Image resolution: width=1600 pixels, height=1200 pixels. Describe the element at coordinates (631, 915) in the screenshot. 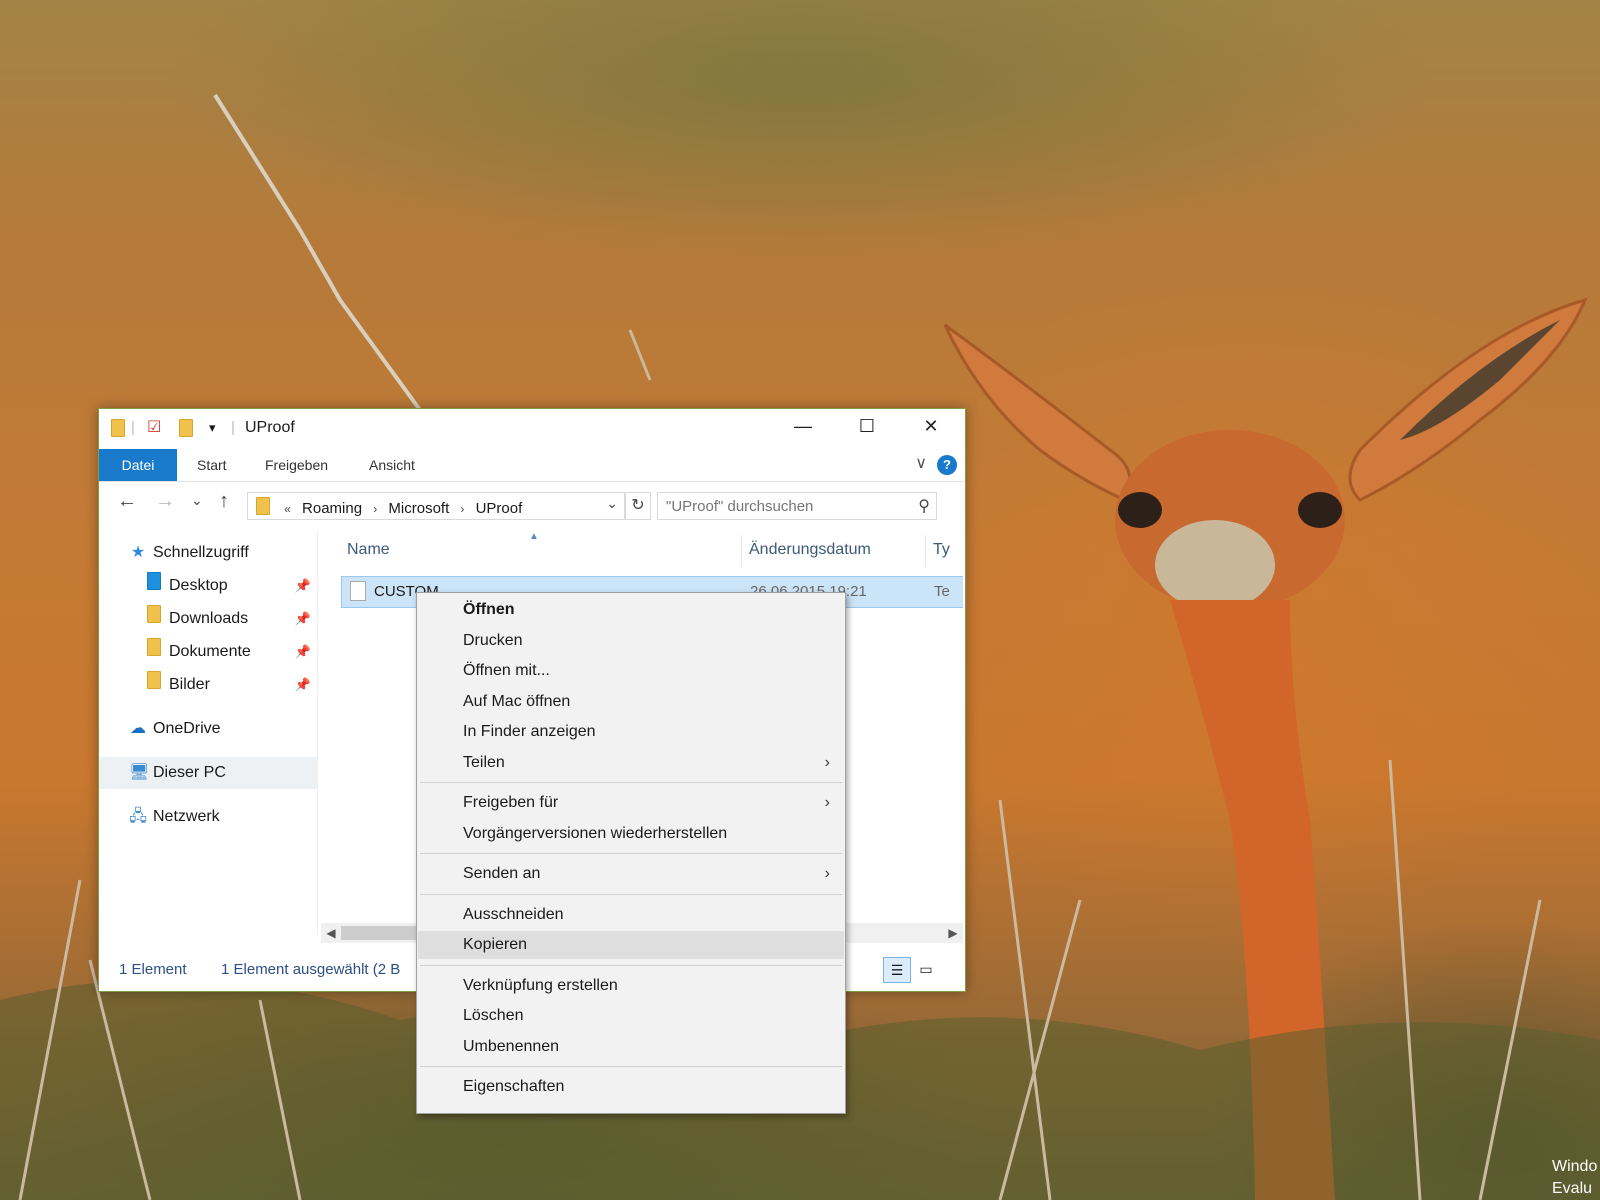

I see `menu-item-ausschneiden: Ausschneiden` at that location.